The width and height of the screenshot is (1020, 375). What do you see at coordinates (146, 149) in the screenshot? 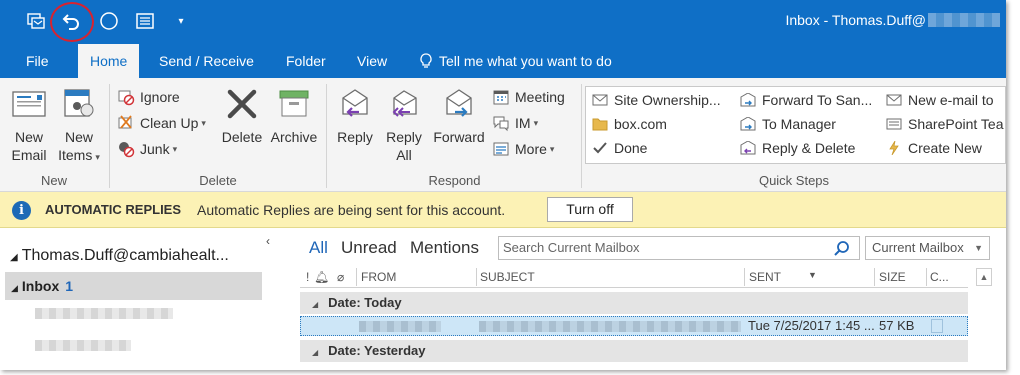
I see `junk-button: Junk ▾` at bounding box center [146, 149].